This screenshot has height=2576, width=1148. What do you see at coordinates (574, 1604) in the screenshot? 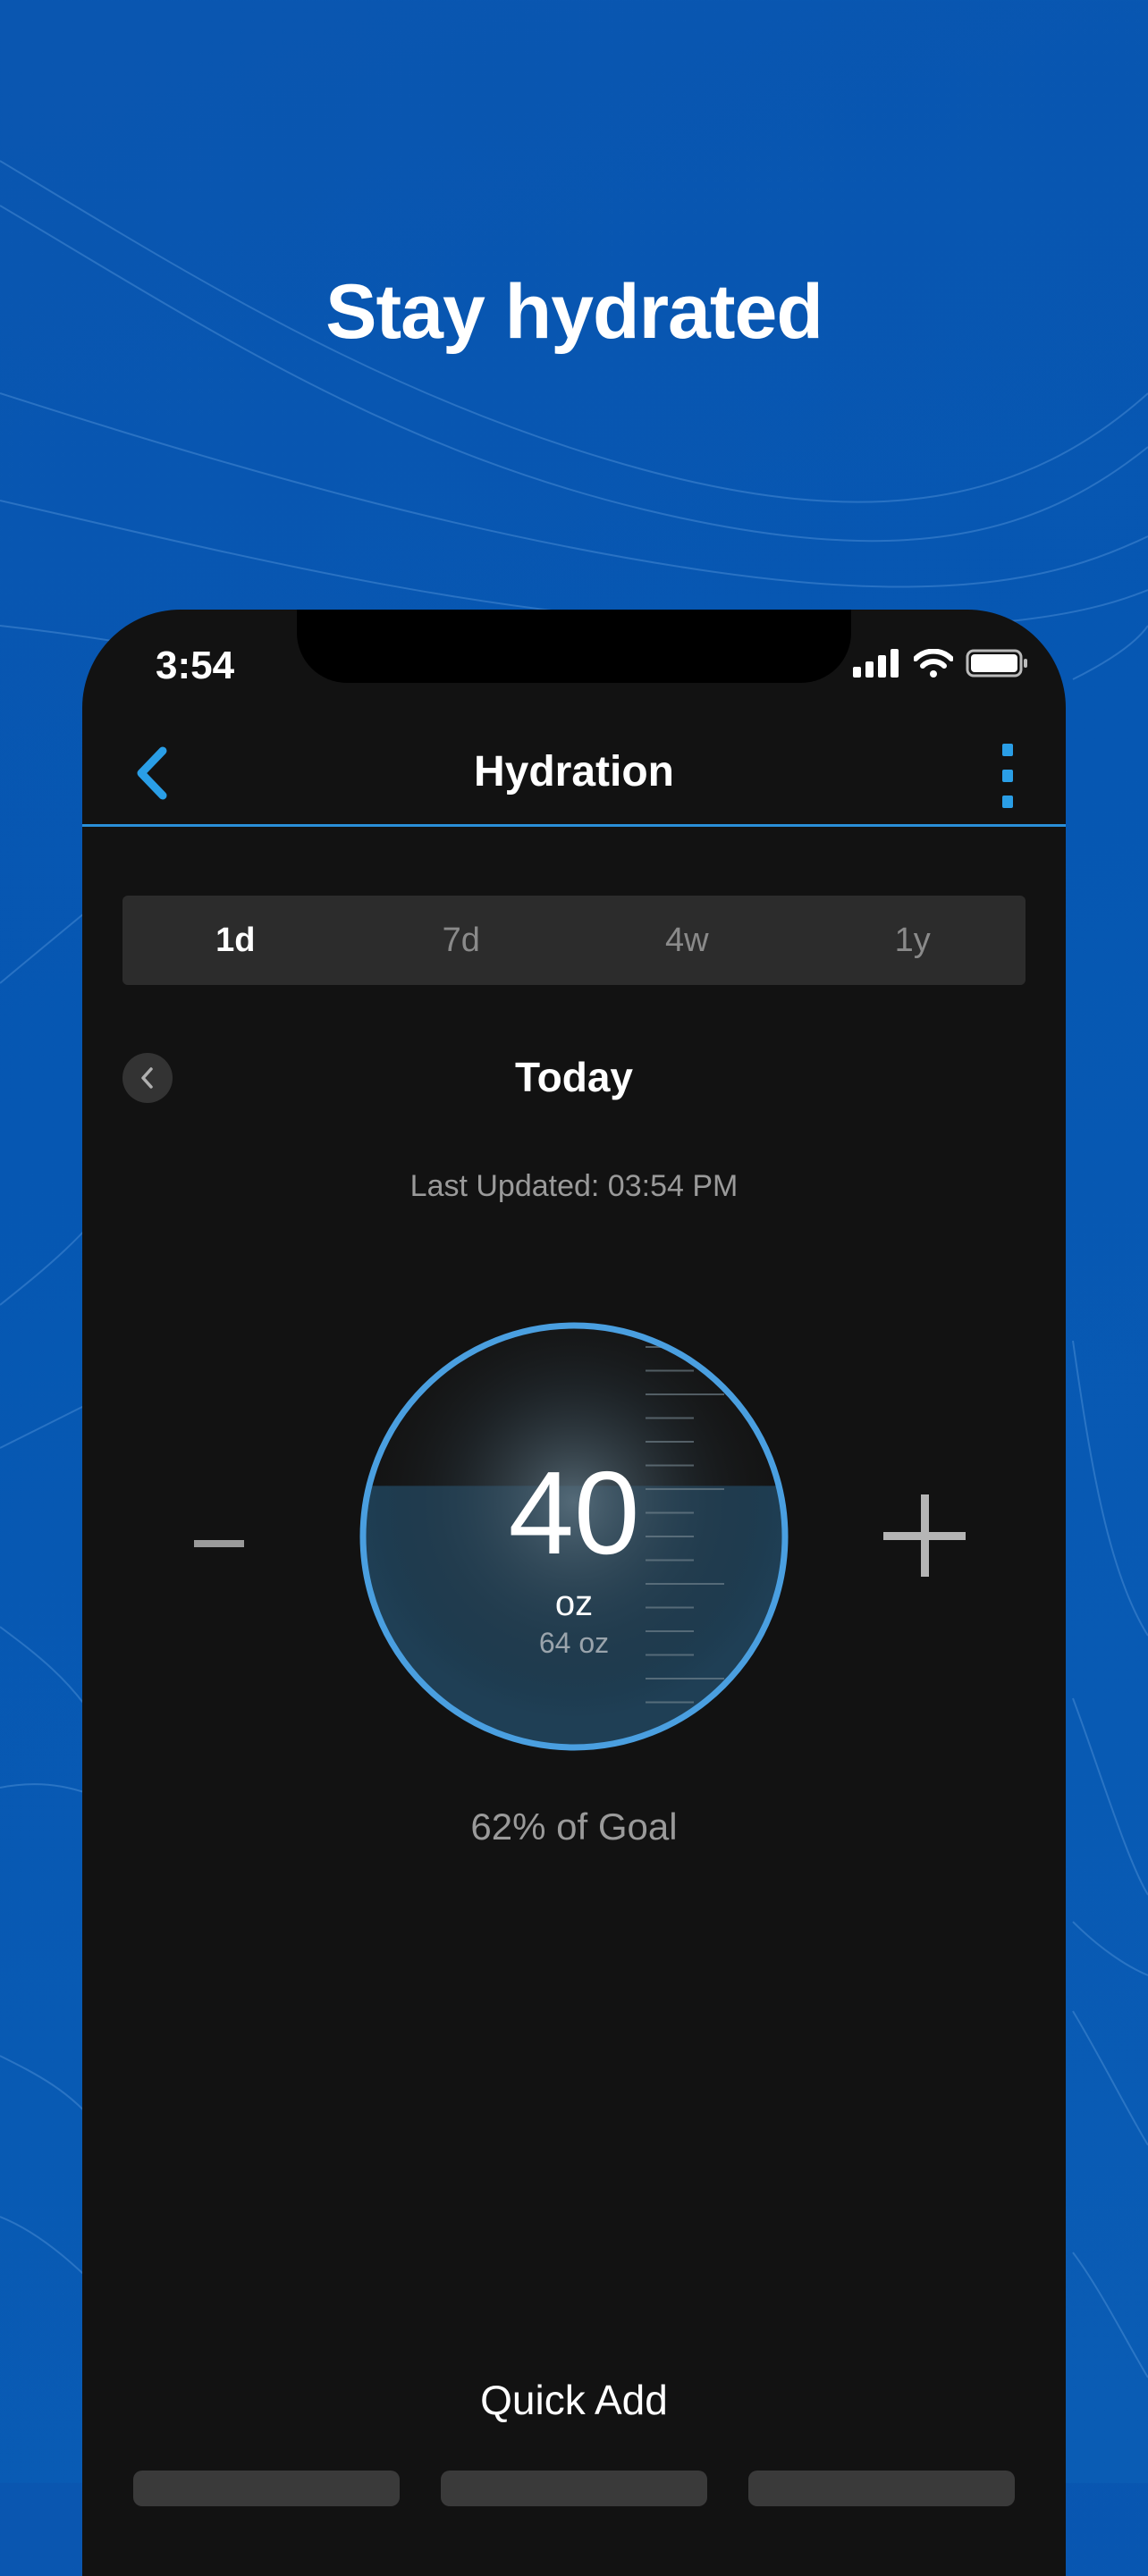
I see `intake-unit: oz` at bounding box center [574, 1604].